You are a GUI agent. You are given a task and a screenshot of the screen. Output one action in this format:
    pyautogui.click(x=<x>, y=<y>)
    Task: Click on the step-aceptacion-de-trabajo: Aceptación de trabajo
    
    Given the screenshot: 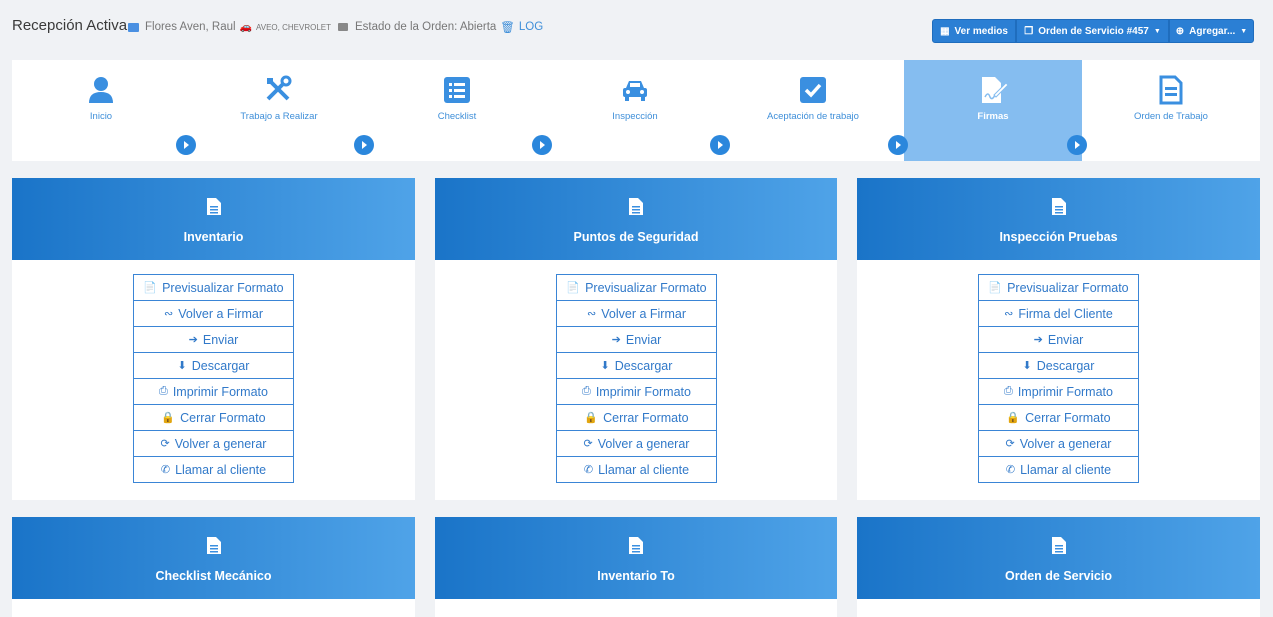 What is the action you would take?
    pyautogui.click(x=813, y=110)
    